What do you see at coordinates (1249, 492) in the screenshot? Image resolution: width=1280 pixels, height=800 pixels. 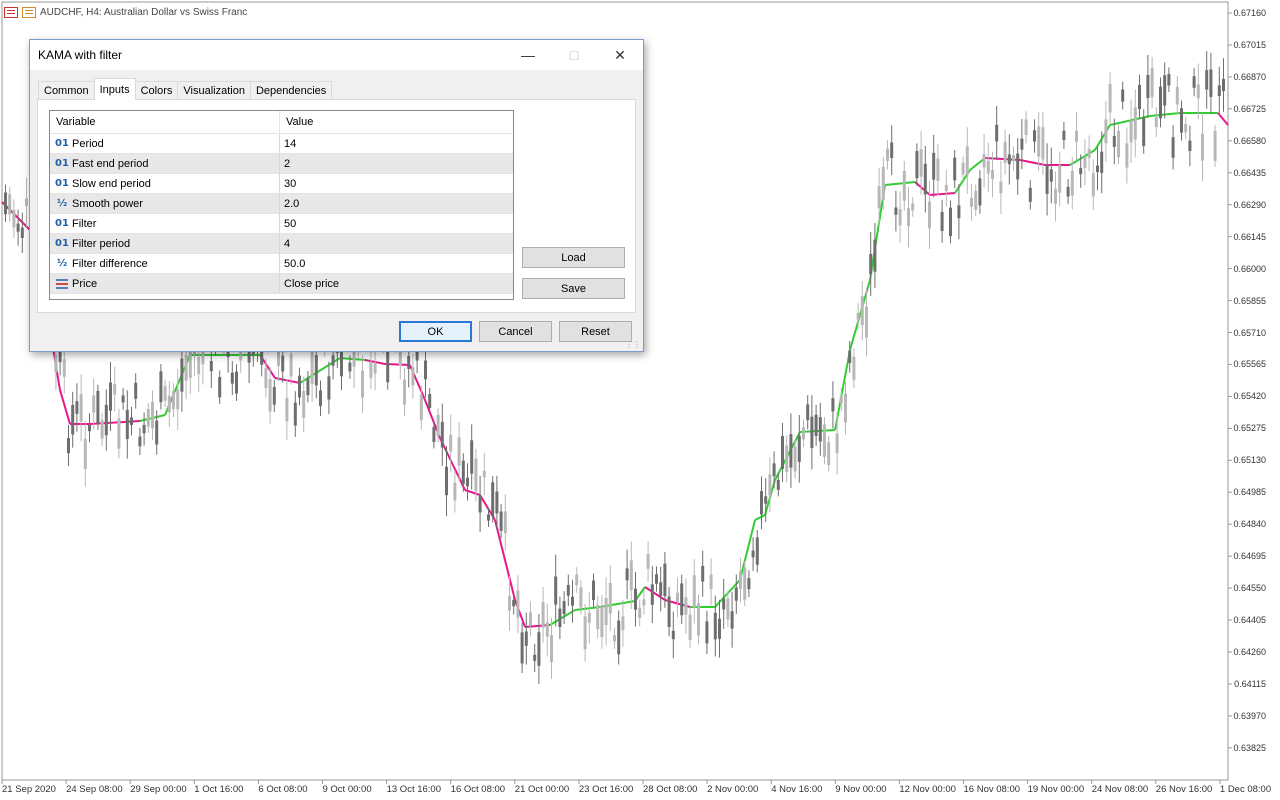 I see `price-tick-label: 0.64985` at bounding box center [1249, 492].